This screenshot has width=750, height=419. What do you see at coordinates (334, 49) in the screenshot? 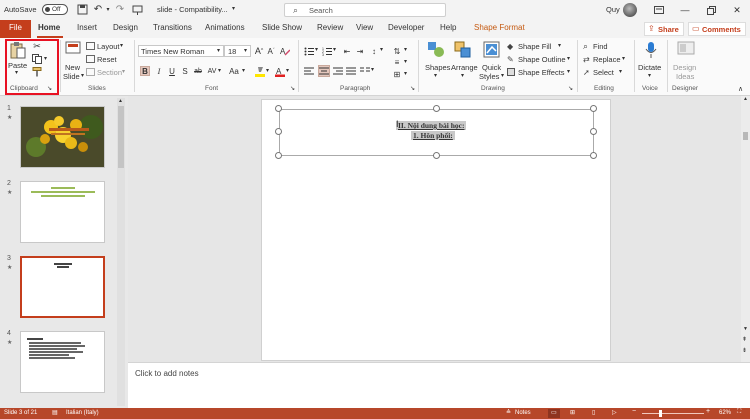
I see `numbering-dropdown-icon: ▾` at bounding box center [334, 49].